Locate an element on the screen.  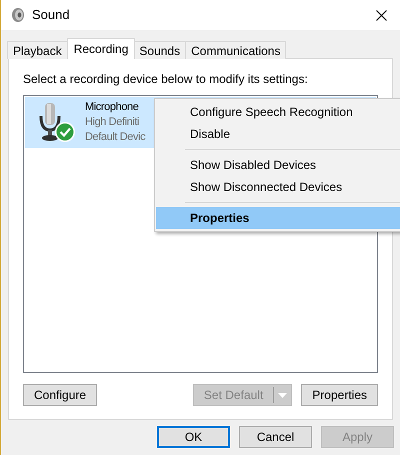
caret-icon is located at coordinates (283, 395).